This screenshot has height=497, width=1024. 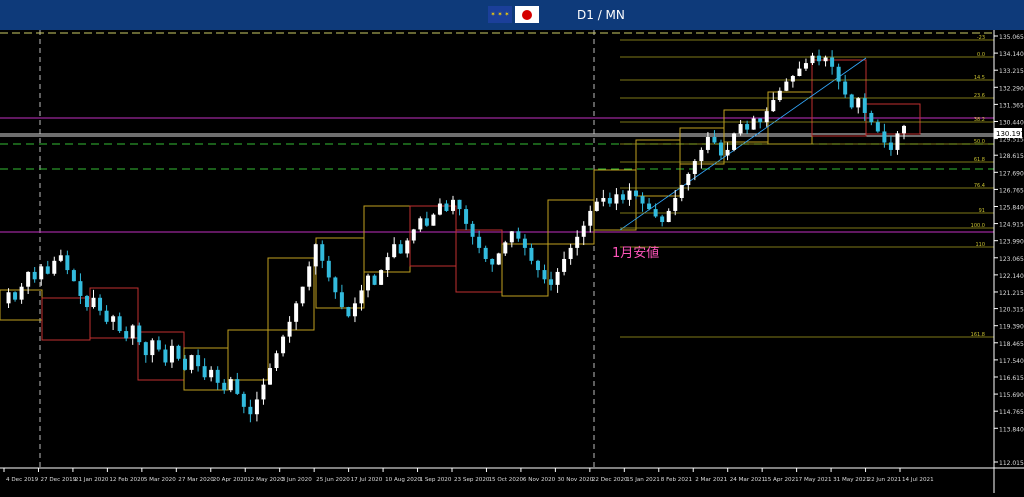 What do you see at coordinates (1011, 276) in the screenshot?
I see `y-tick-label-14: 122.140` at bounding box center [1011, 276].